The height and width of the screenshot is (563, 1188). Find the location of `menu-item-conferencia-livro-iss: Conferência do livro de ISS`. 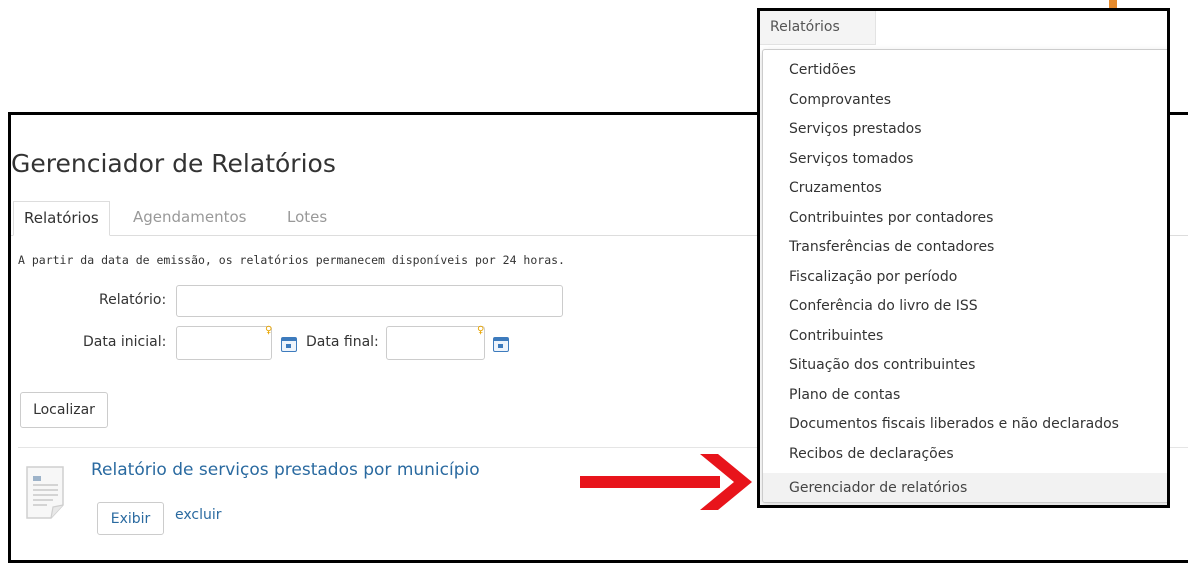

menu-item-conferencia-livro-iss: Conferência do livro de ISS is located at coordinates (965, 307).